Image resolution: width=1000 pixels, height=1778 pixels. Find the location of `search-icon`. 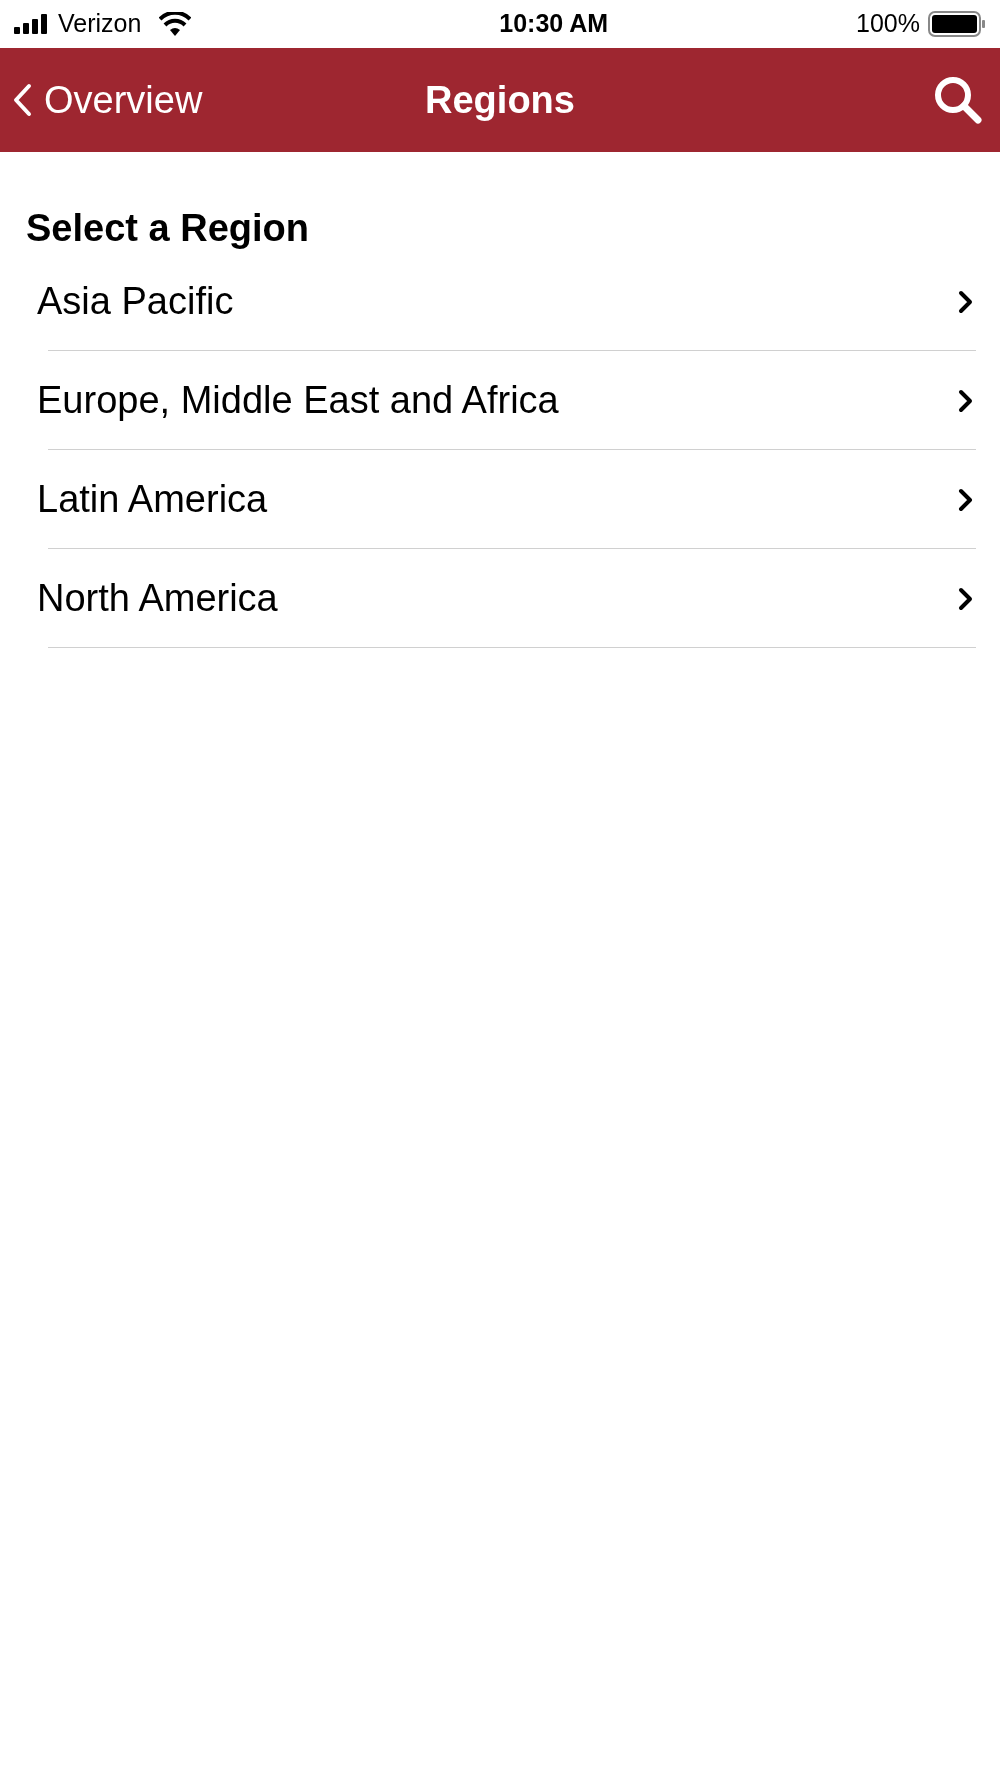

search-icon is located at coordinates (958, 100).